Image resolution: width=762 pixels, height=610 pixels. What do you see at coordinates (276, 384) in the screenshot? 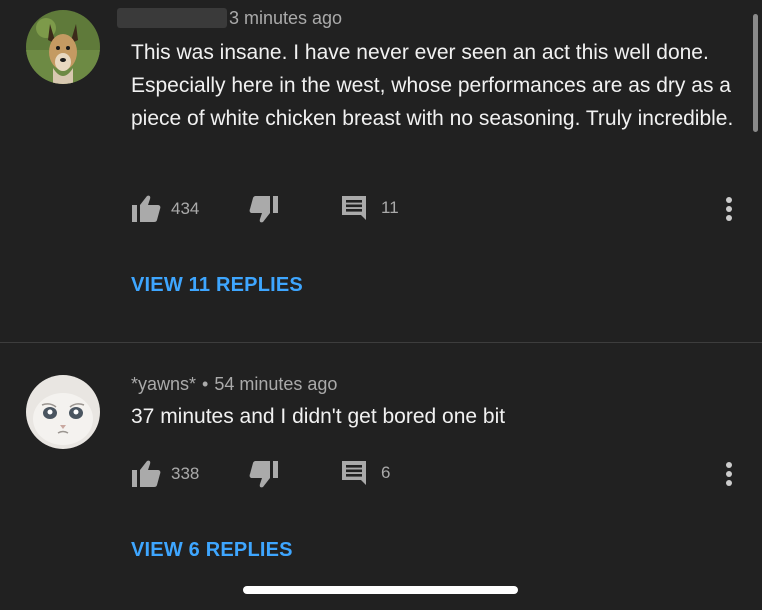
I see `comment-time: 54 minutes ago` at bounding box center [276, 384].